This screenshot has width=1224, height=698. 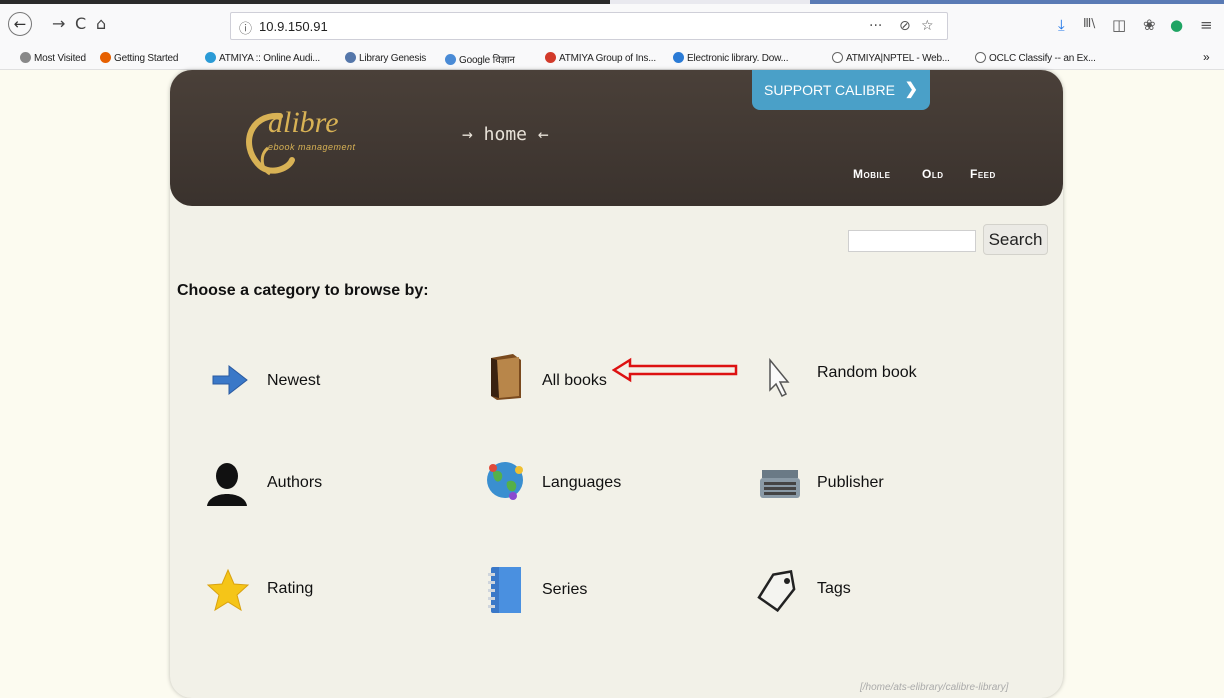 I want to click on back-button: ←, so click(x=20, y=24).